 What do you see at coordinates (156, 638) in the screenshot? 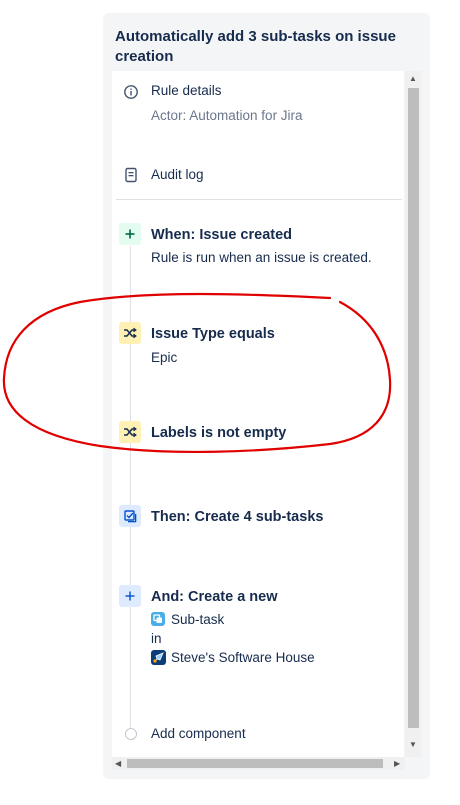
I see `in-label: in` at bounding box center [156, 638].